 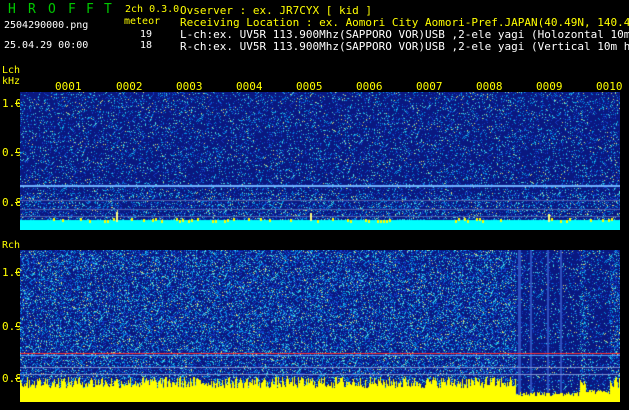 I want to click on lch-meteor-count: 19, so click(x=146, y=34).